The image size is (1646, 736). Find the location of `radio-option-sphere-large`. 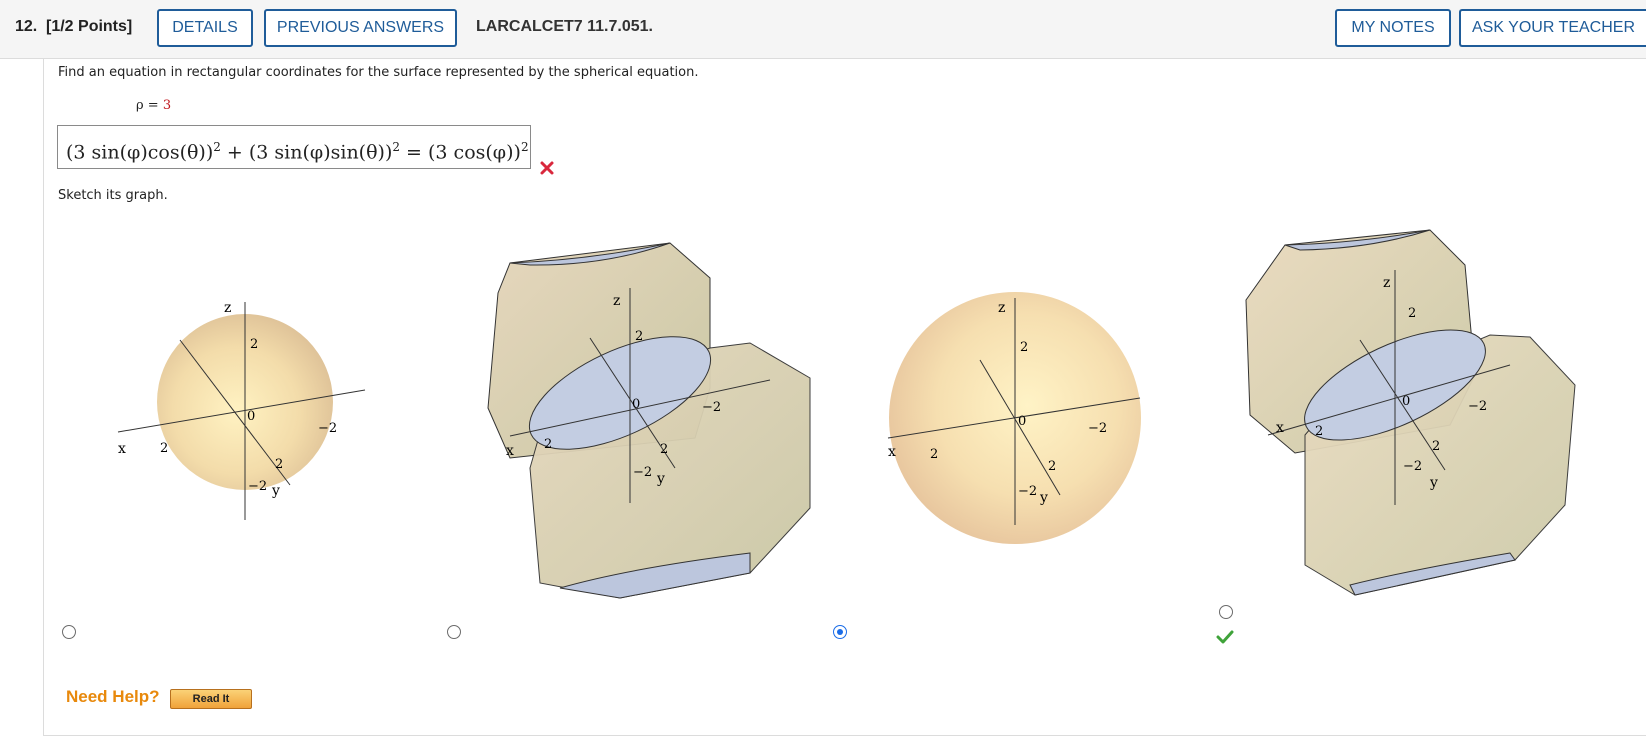

radio-option-sphere-large is located at coordinates (840, 632).